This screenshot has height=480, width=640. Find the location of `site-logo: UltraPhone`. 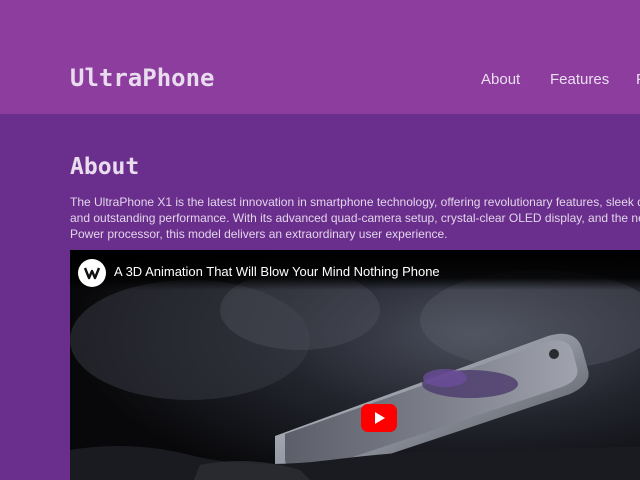

site-logo: UltraPhone is located at coordinates (142, 78).